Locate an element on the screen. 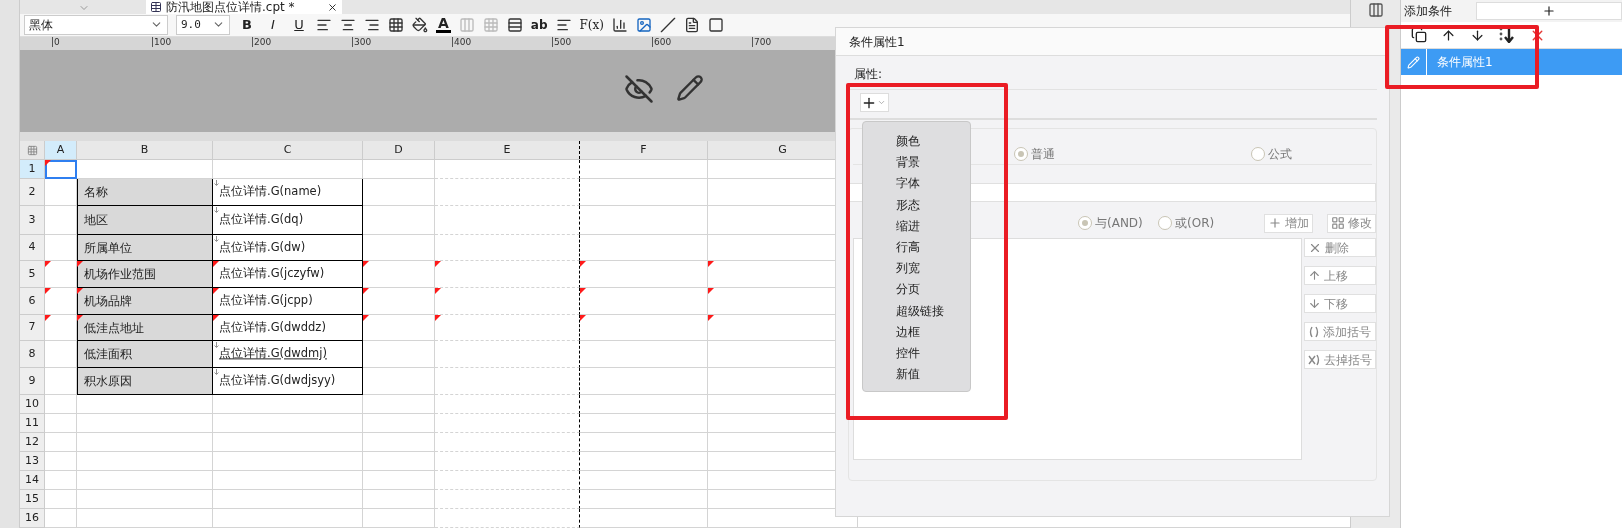 The height and width of the screenshot is (528, 1622). menu-item: 控件 is located at coordinates (933, 354).